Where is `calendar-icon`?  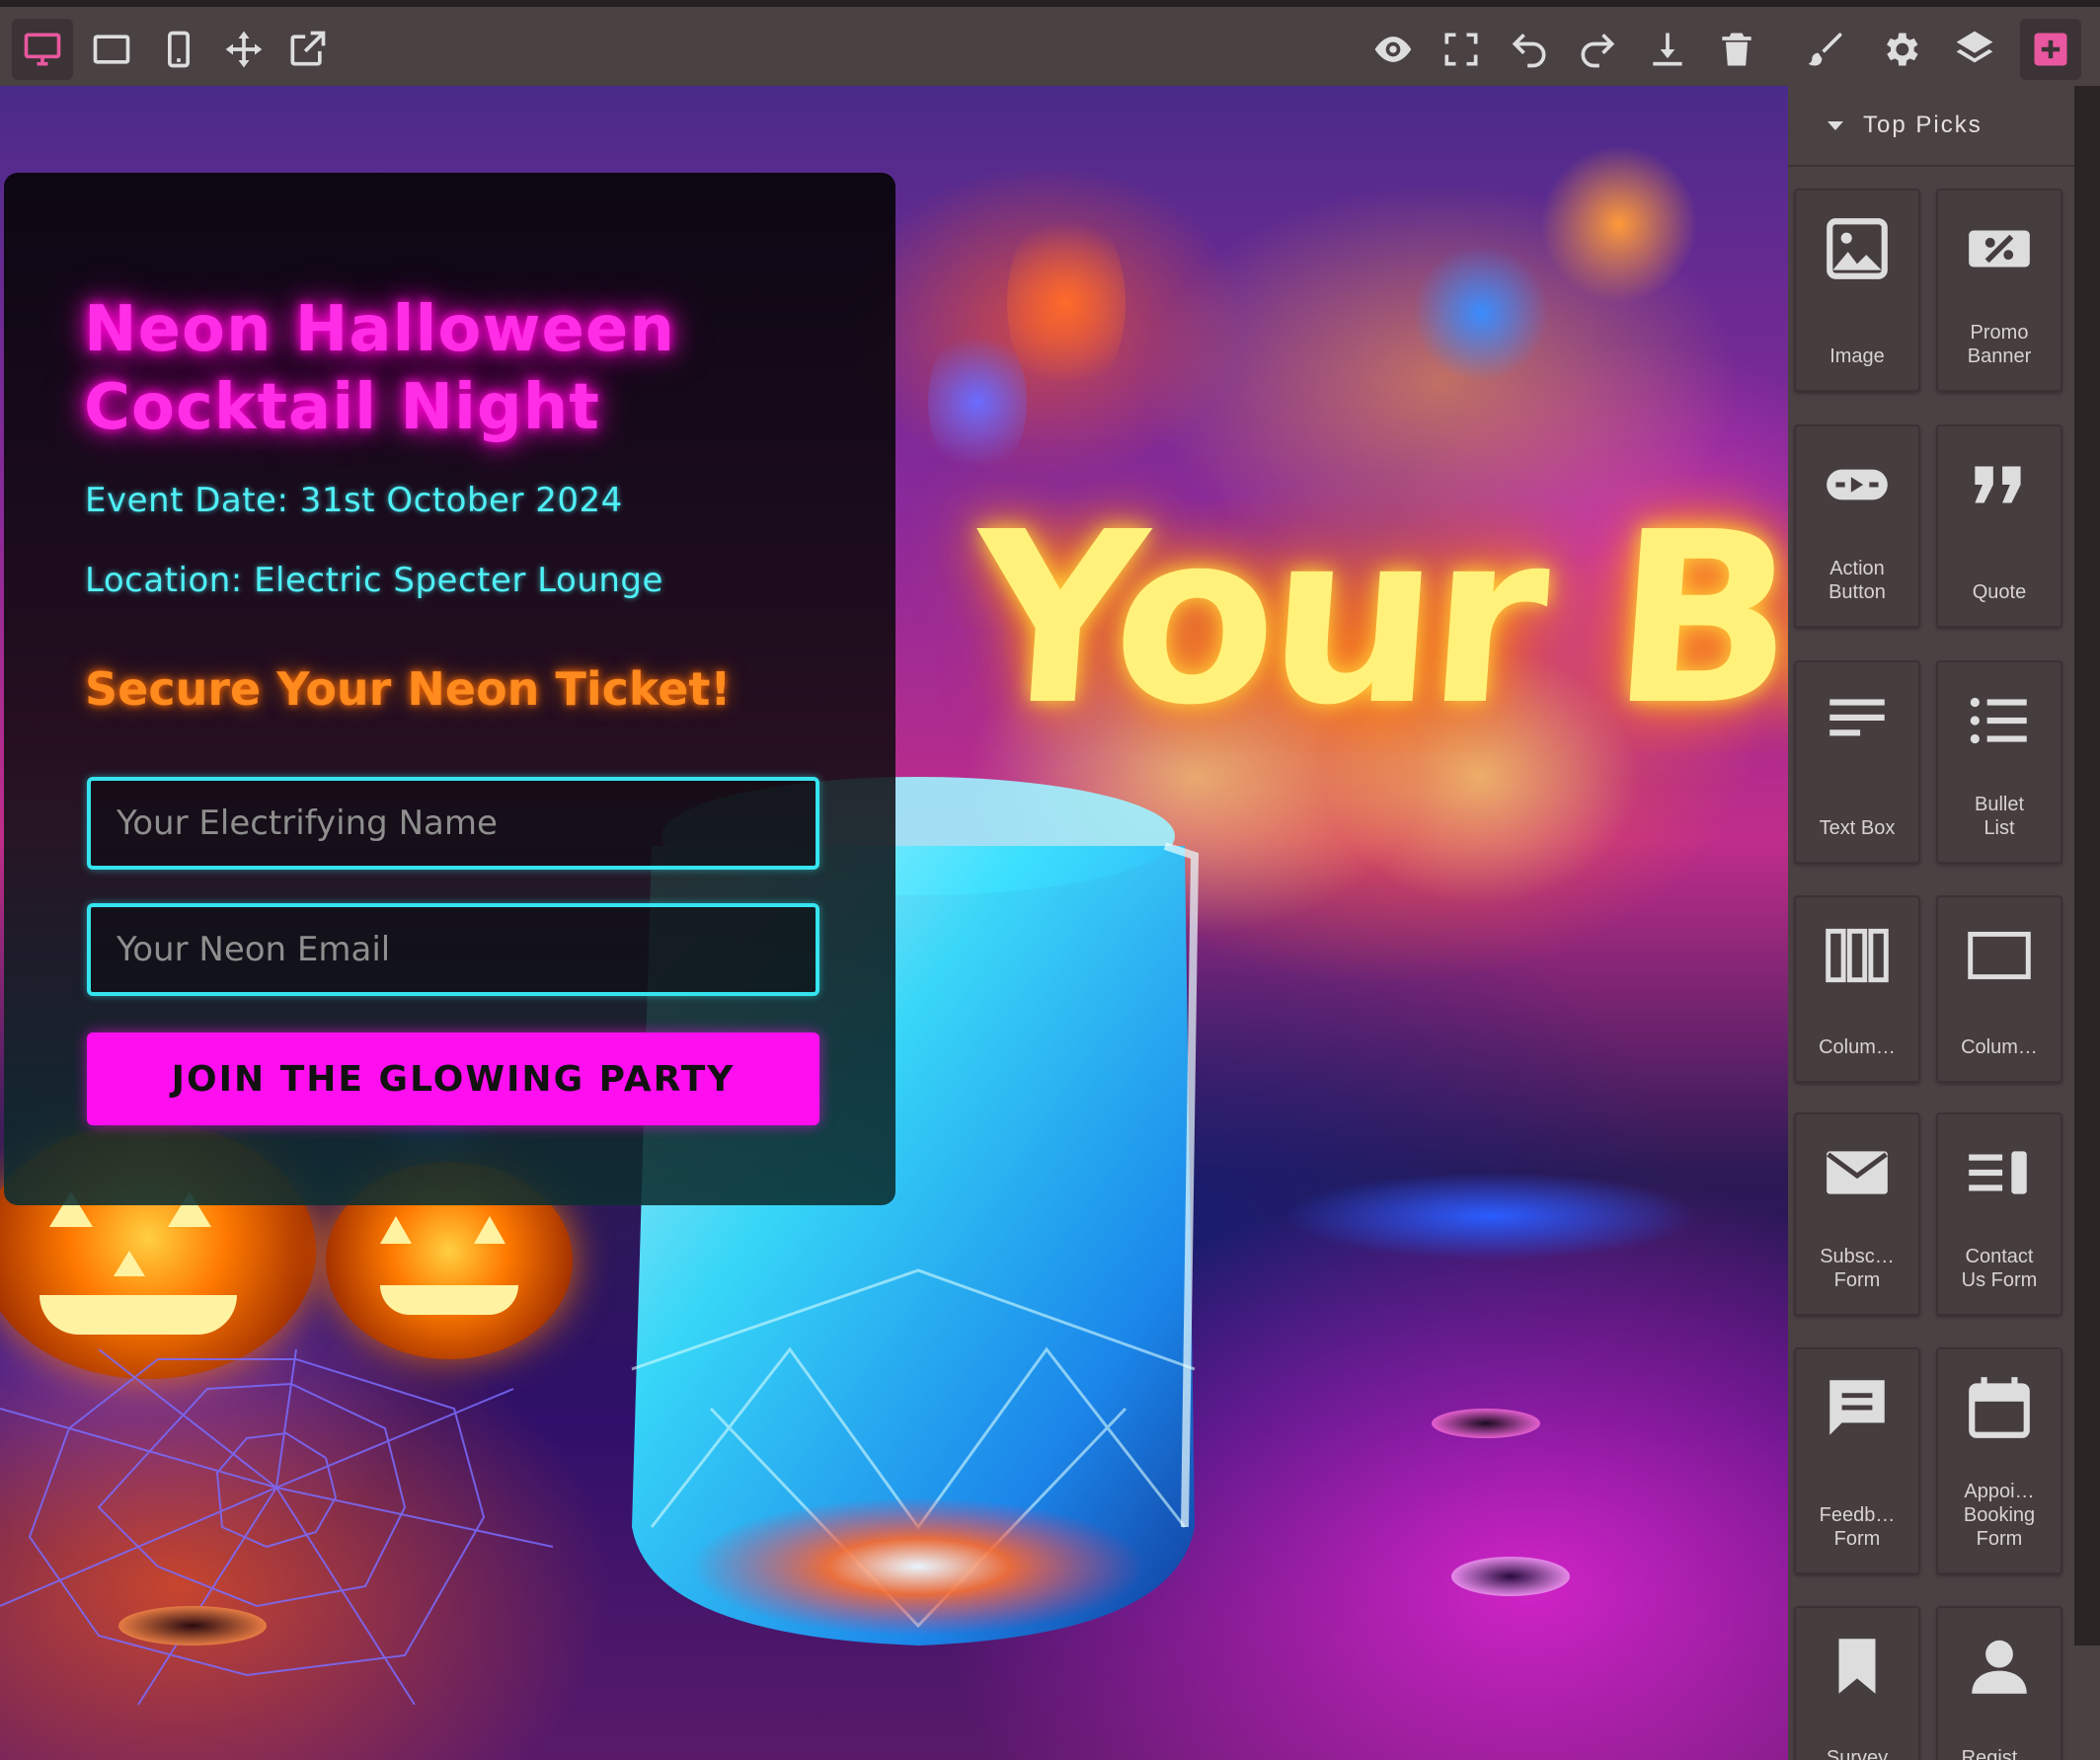 calendar-icon is located at coordinates (1999, 1408).